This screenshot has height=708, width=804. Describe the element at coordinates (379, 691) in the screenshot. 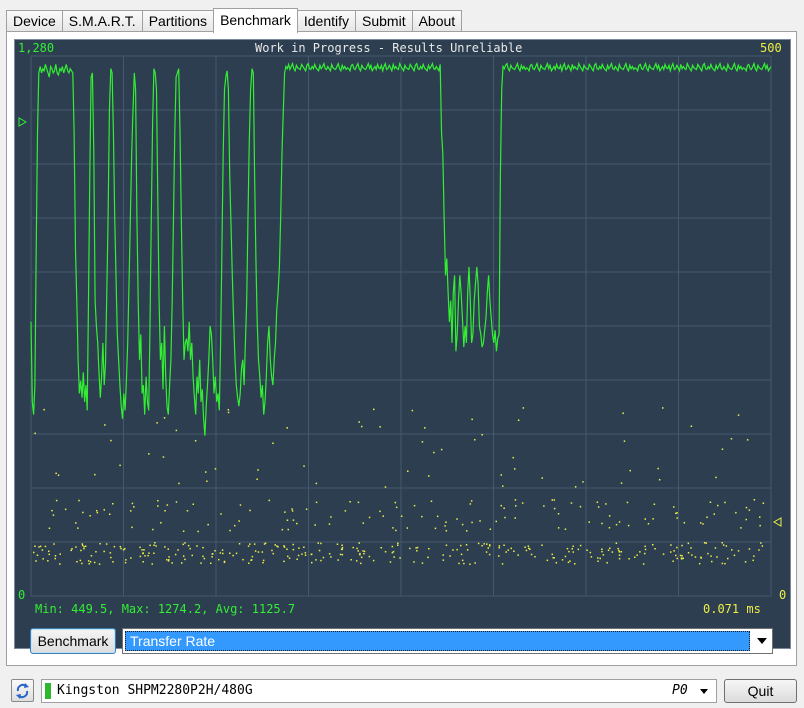

I see `device-select: Kingston SHPM2280P2H/480G P0` at that location.